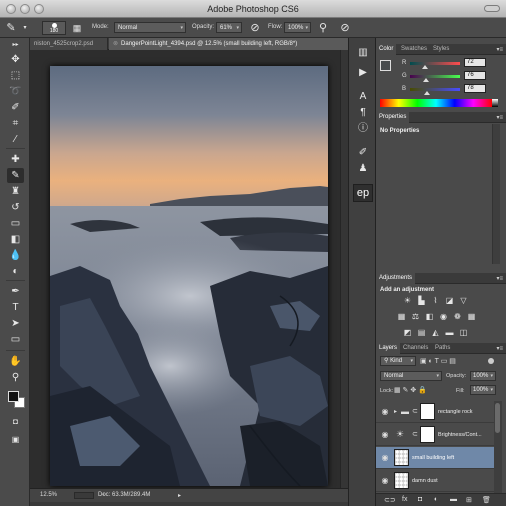 The height and width of the screenshot is (506, 506). Describe the element at coordinates (495, 103) in the screenshot. I see `black-white-ramp` at that location.